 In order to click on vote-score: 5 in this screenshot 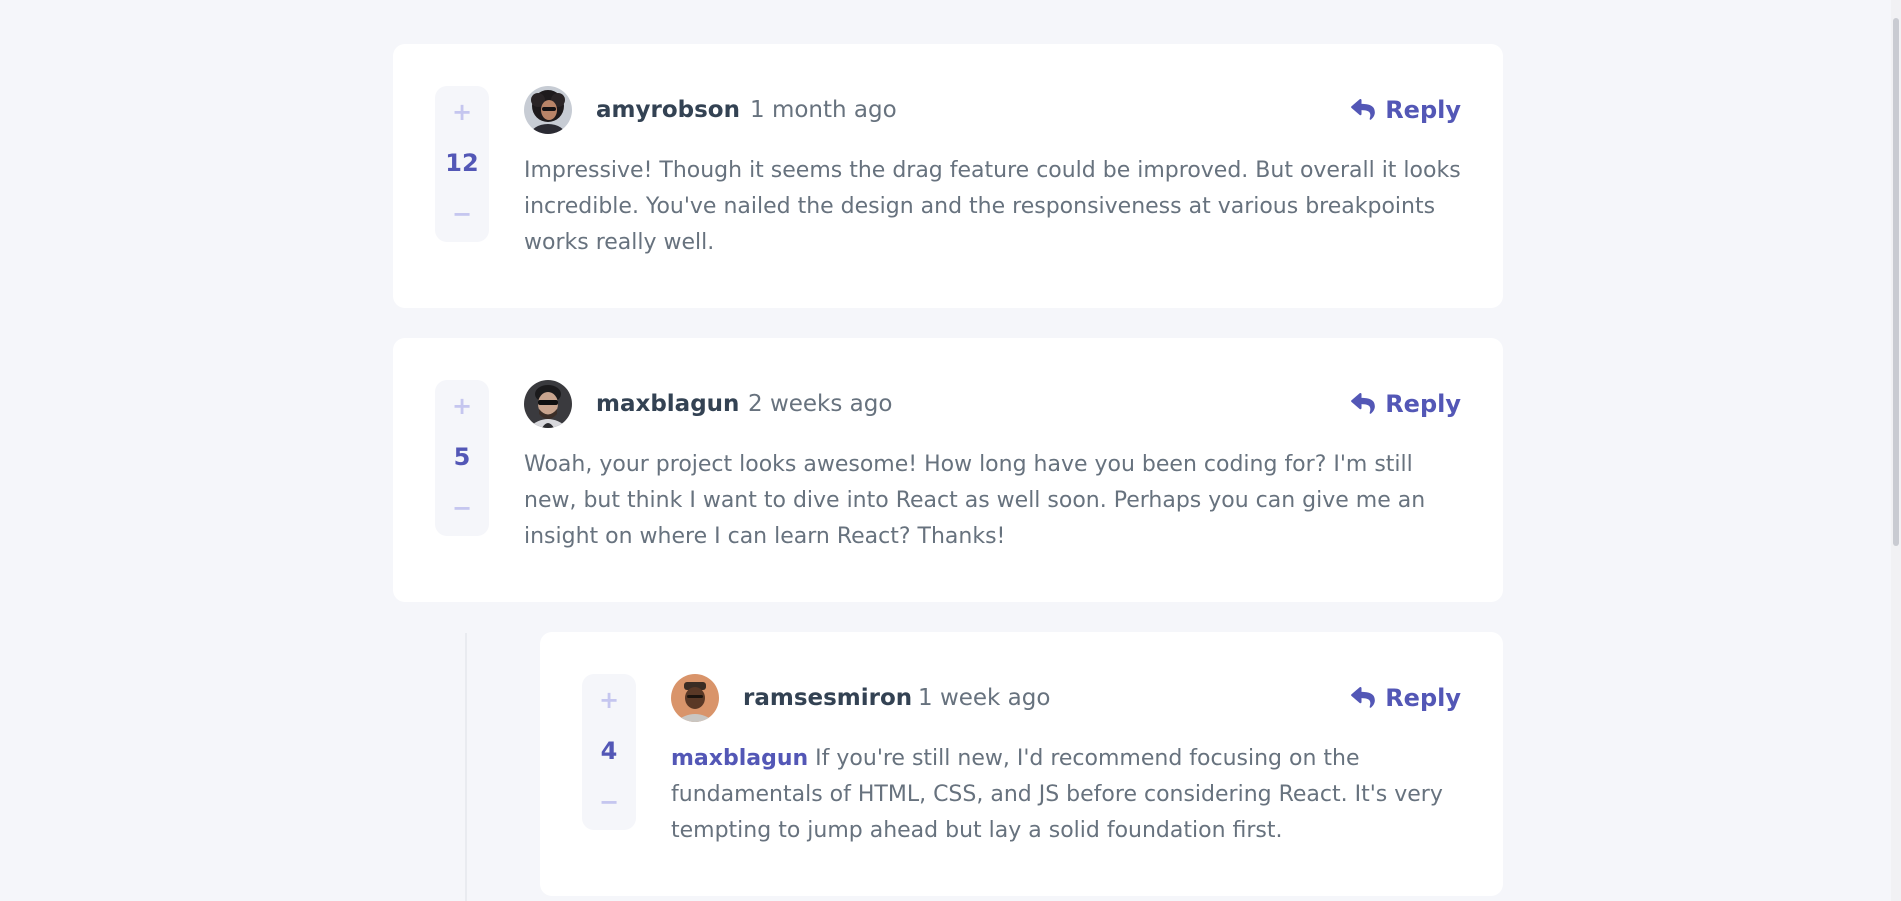, I will do `click(462, 457)`.